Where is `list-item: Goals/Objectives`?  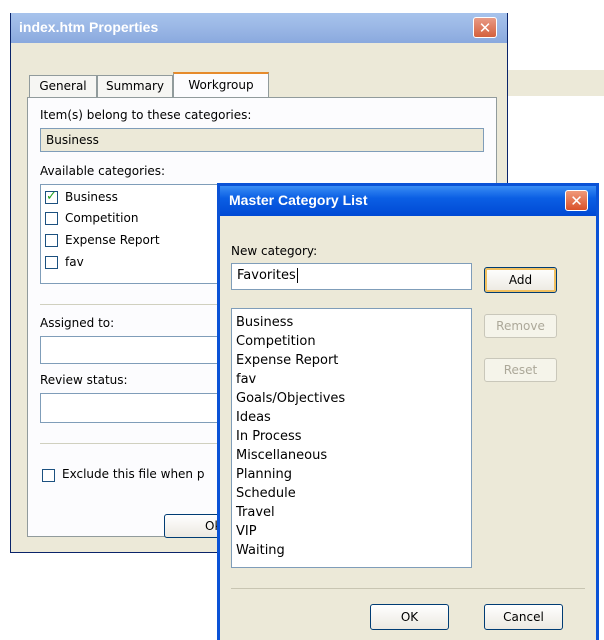
list-item: Goals/Objectives is located at coordinates (351, 398).